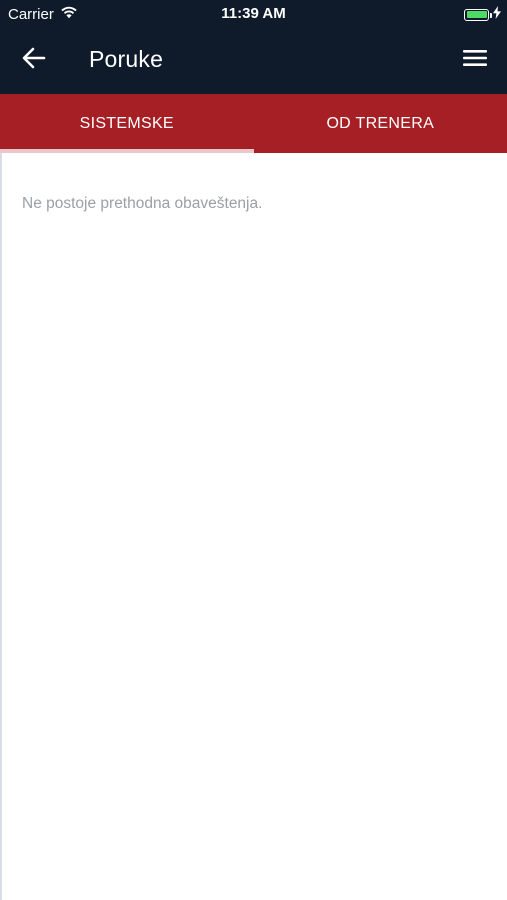  I want to click on menu-button, so click(475, 60).